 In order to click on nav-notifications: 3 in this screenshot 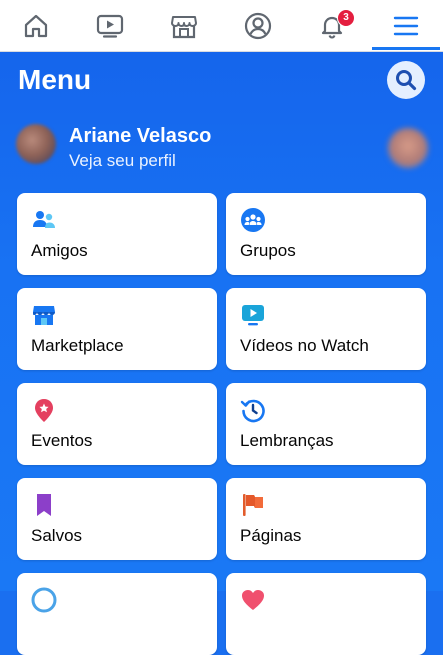, I will do `click(332, 25)`.